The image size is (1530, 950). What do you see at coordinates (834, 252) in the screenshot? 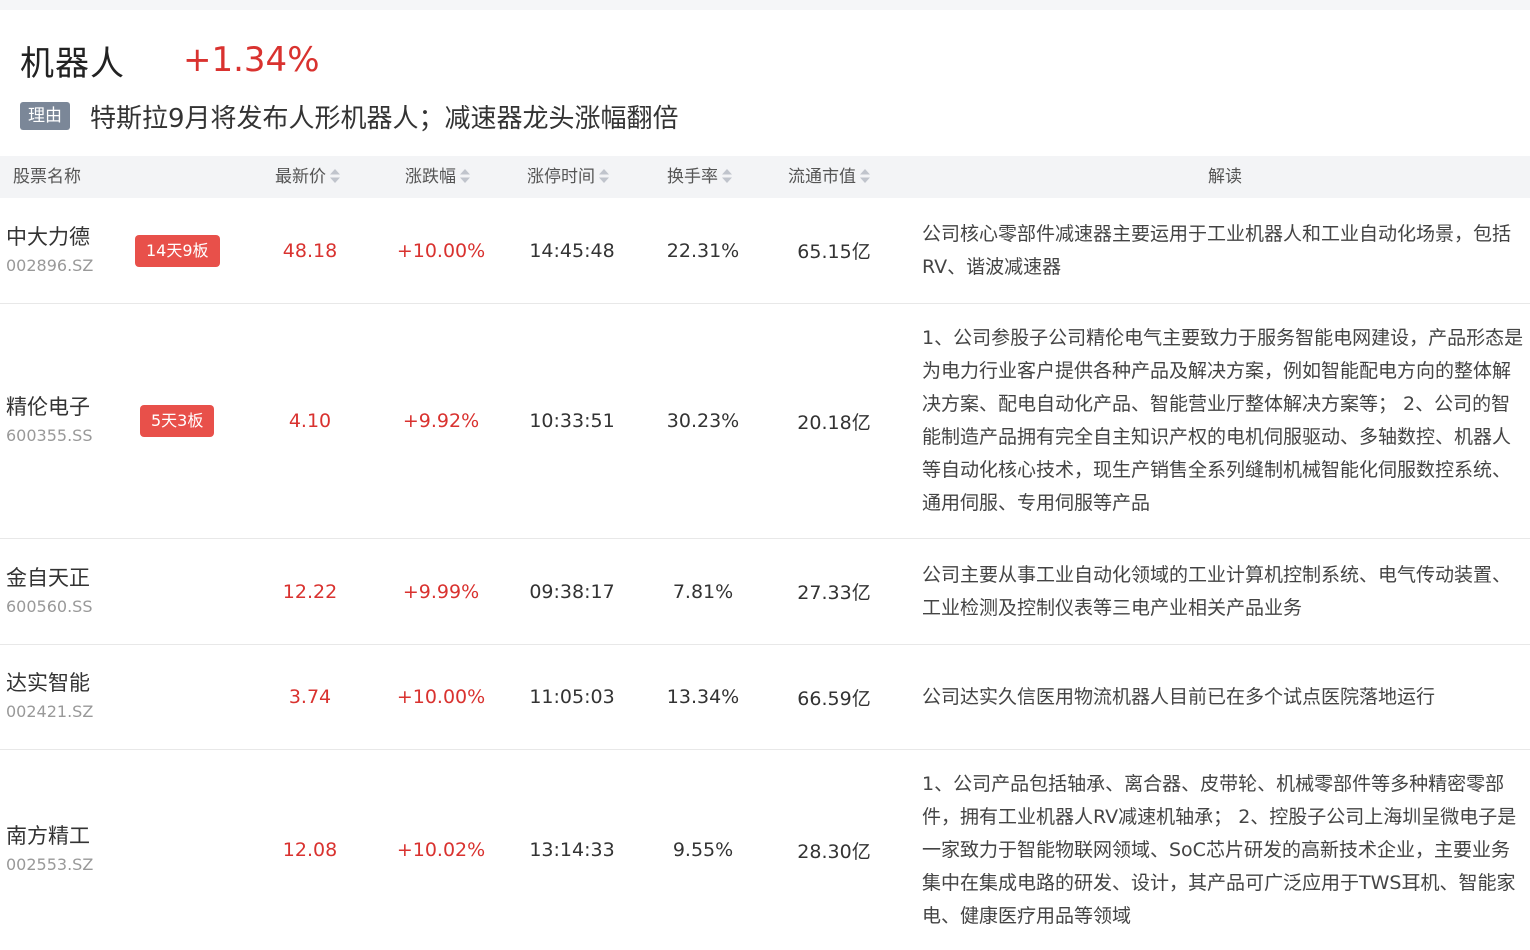
I see `market-cap: 65.15亿` at bounding box center [834, 252].